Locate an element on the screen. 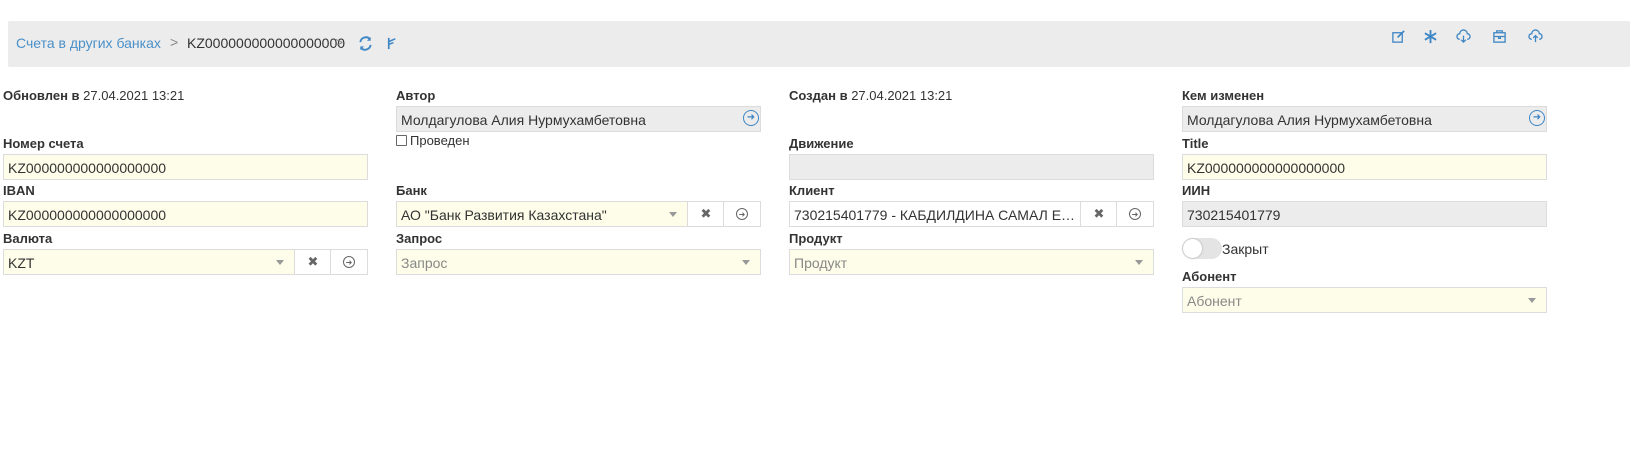 This screenshot has width=1650, height=472. updated-at: Обновлен в 27.04.2021 13:21 is located at coordinates (93, 95).